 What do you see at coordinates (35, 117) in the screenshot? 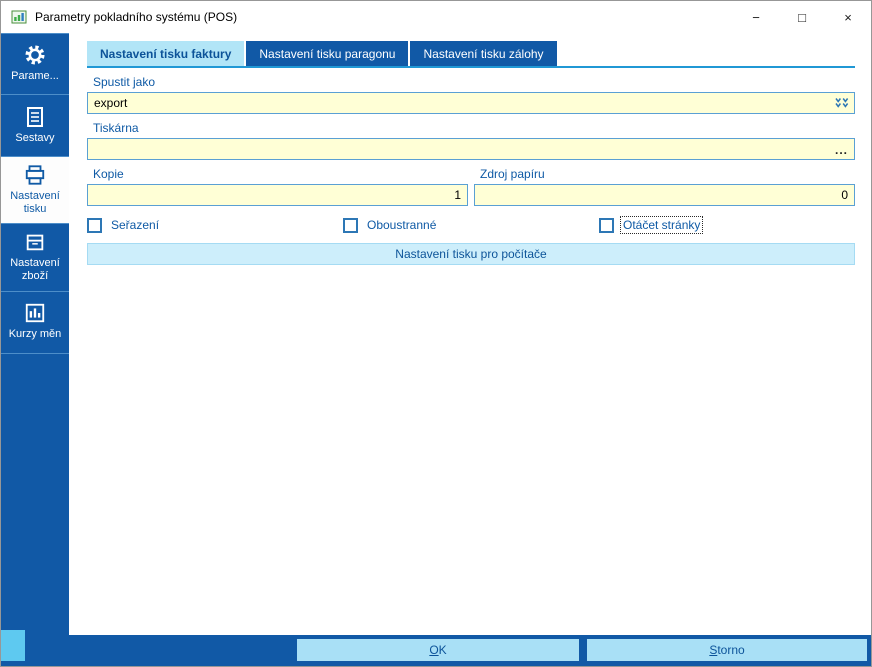
I see `report-icon` at bounding box center [35, 117].